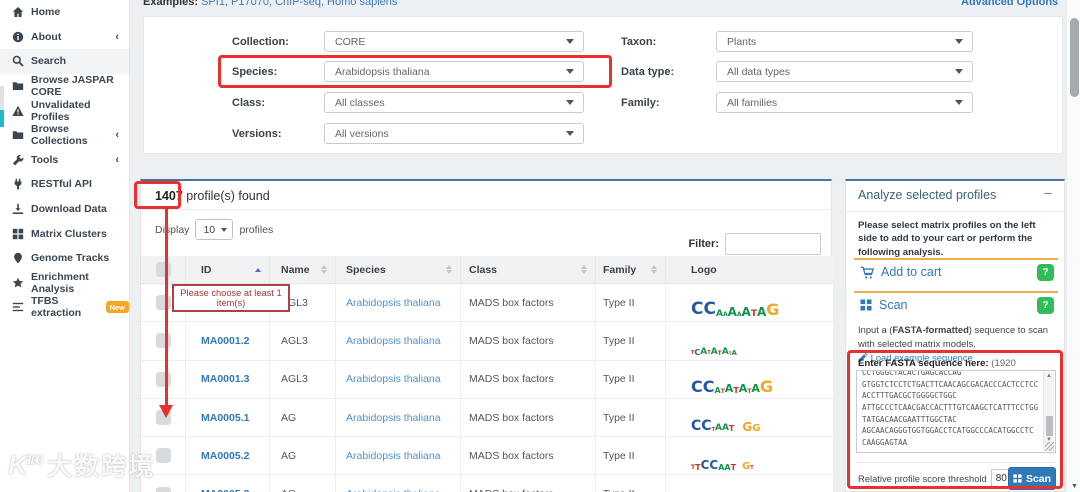 This screenshot has height=492, width=1080. Describe the element at coordinates (294, 379) in the screenshot. I see `profile-name: AGL3` at that location.